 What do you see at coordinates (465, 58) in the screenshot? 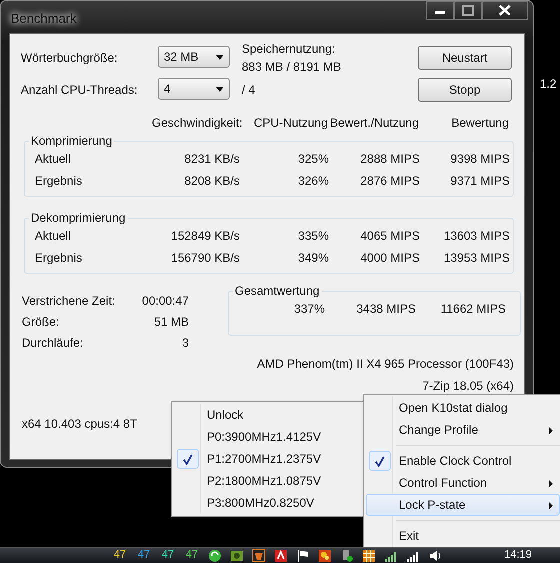
I see `restart-button: Neustart` at bounding box center [465, 58].